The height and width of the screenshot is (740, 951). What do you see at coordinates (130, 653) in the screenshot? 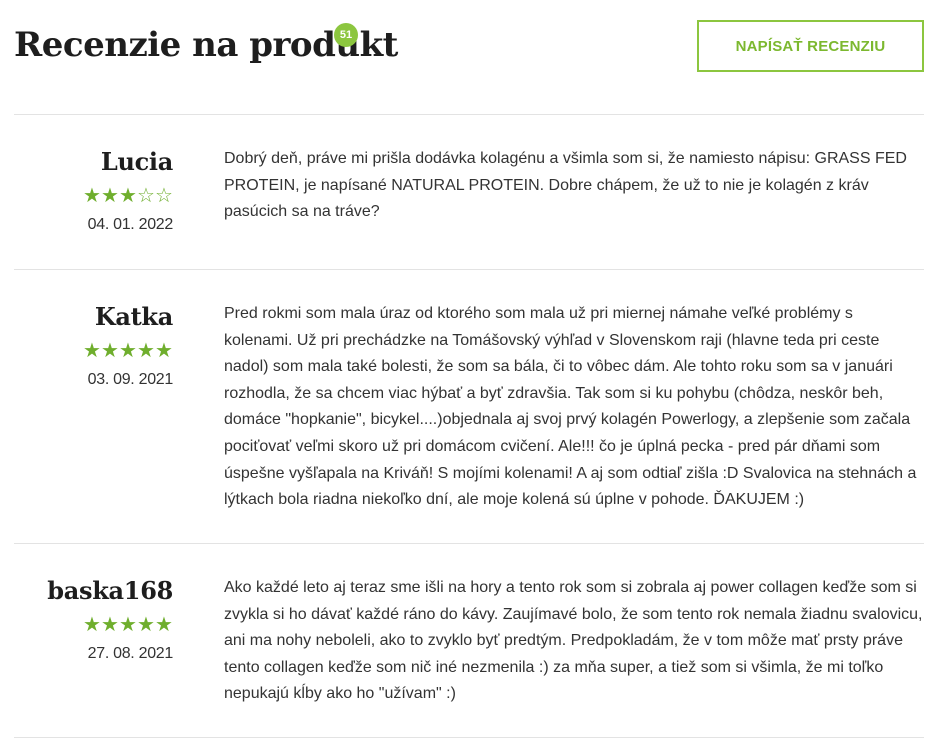
I see `review-date: 27. 08. 2021` at bounding box center [130, 653].